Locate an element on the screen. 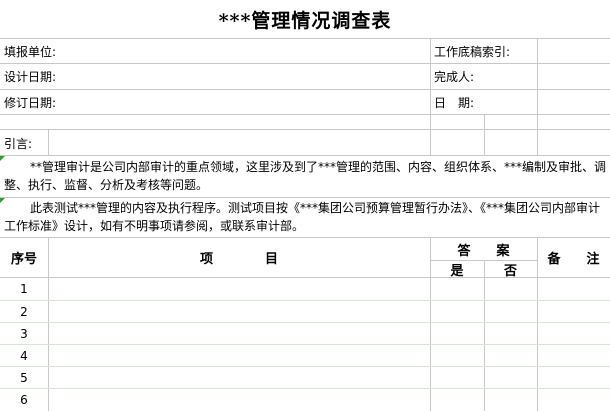  table-row-number: 4 is located at coordinates (24, 356).